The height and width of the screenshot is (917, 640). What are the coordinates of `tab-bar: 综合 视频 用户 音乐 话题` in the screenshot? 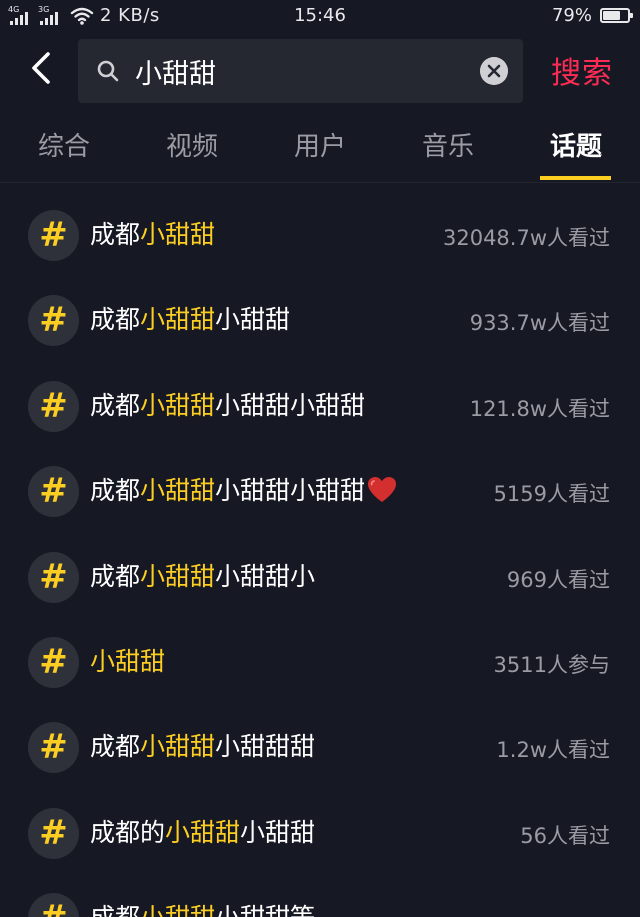 It's located at (320, 149).